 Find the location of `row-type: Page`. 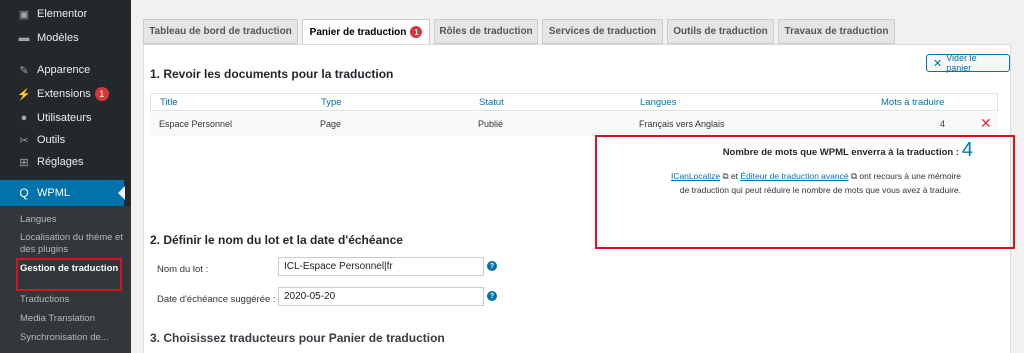

row-type: Page is located at coordinates (331, 124).